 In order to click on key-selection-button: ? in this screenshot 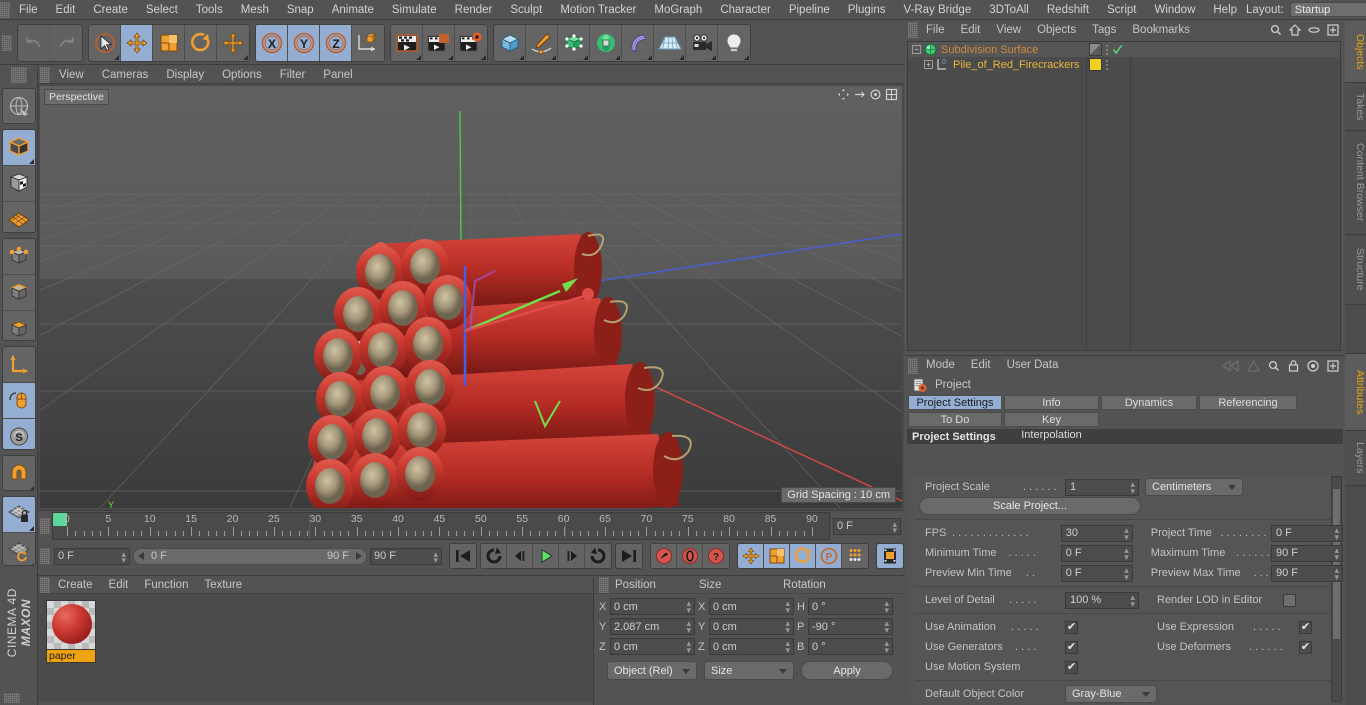, I will do `click(716, 556)`.